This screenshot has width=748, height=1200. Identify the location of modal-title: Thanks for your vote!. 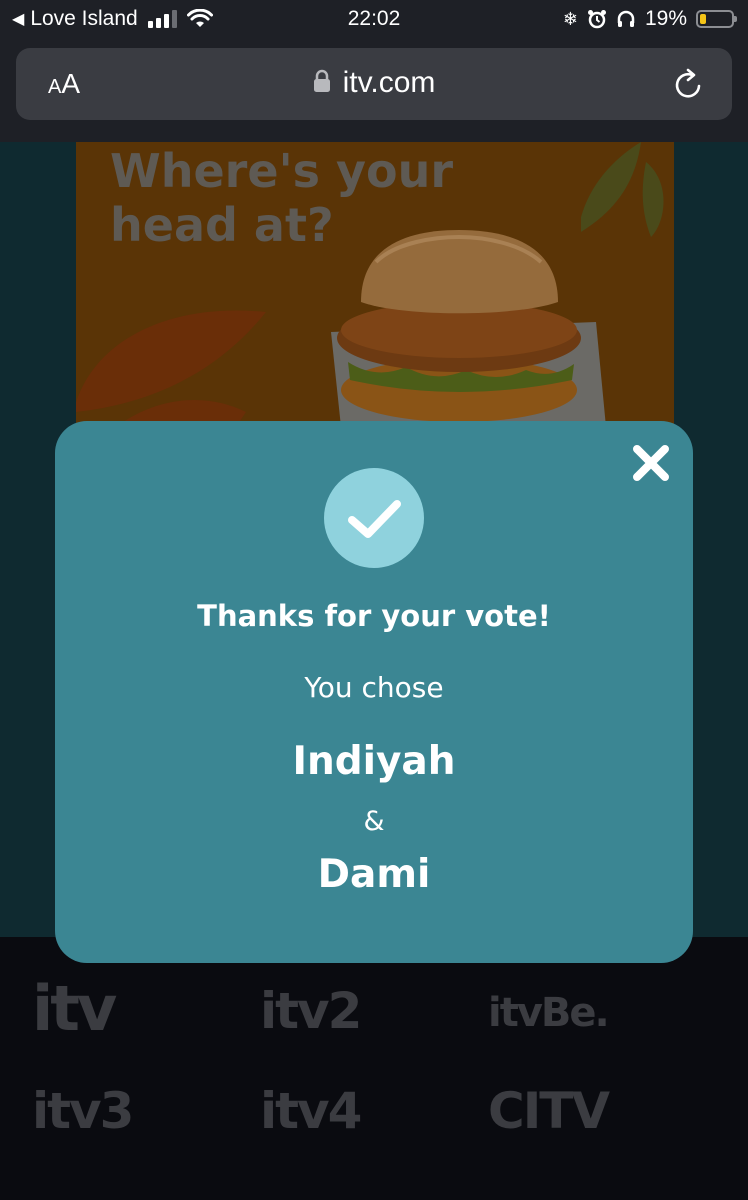
(374, 616).